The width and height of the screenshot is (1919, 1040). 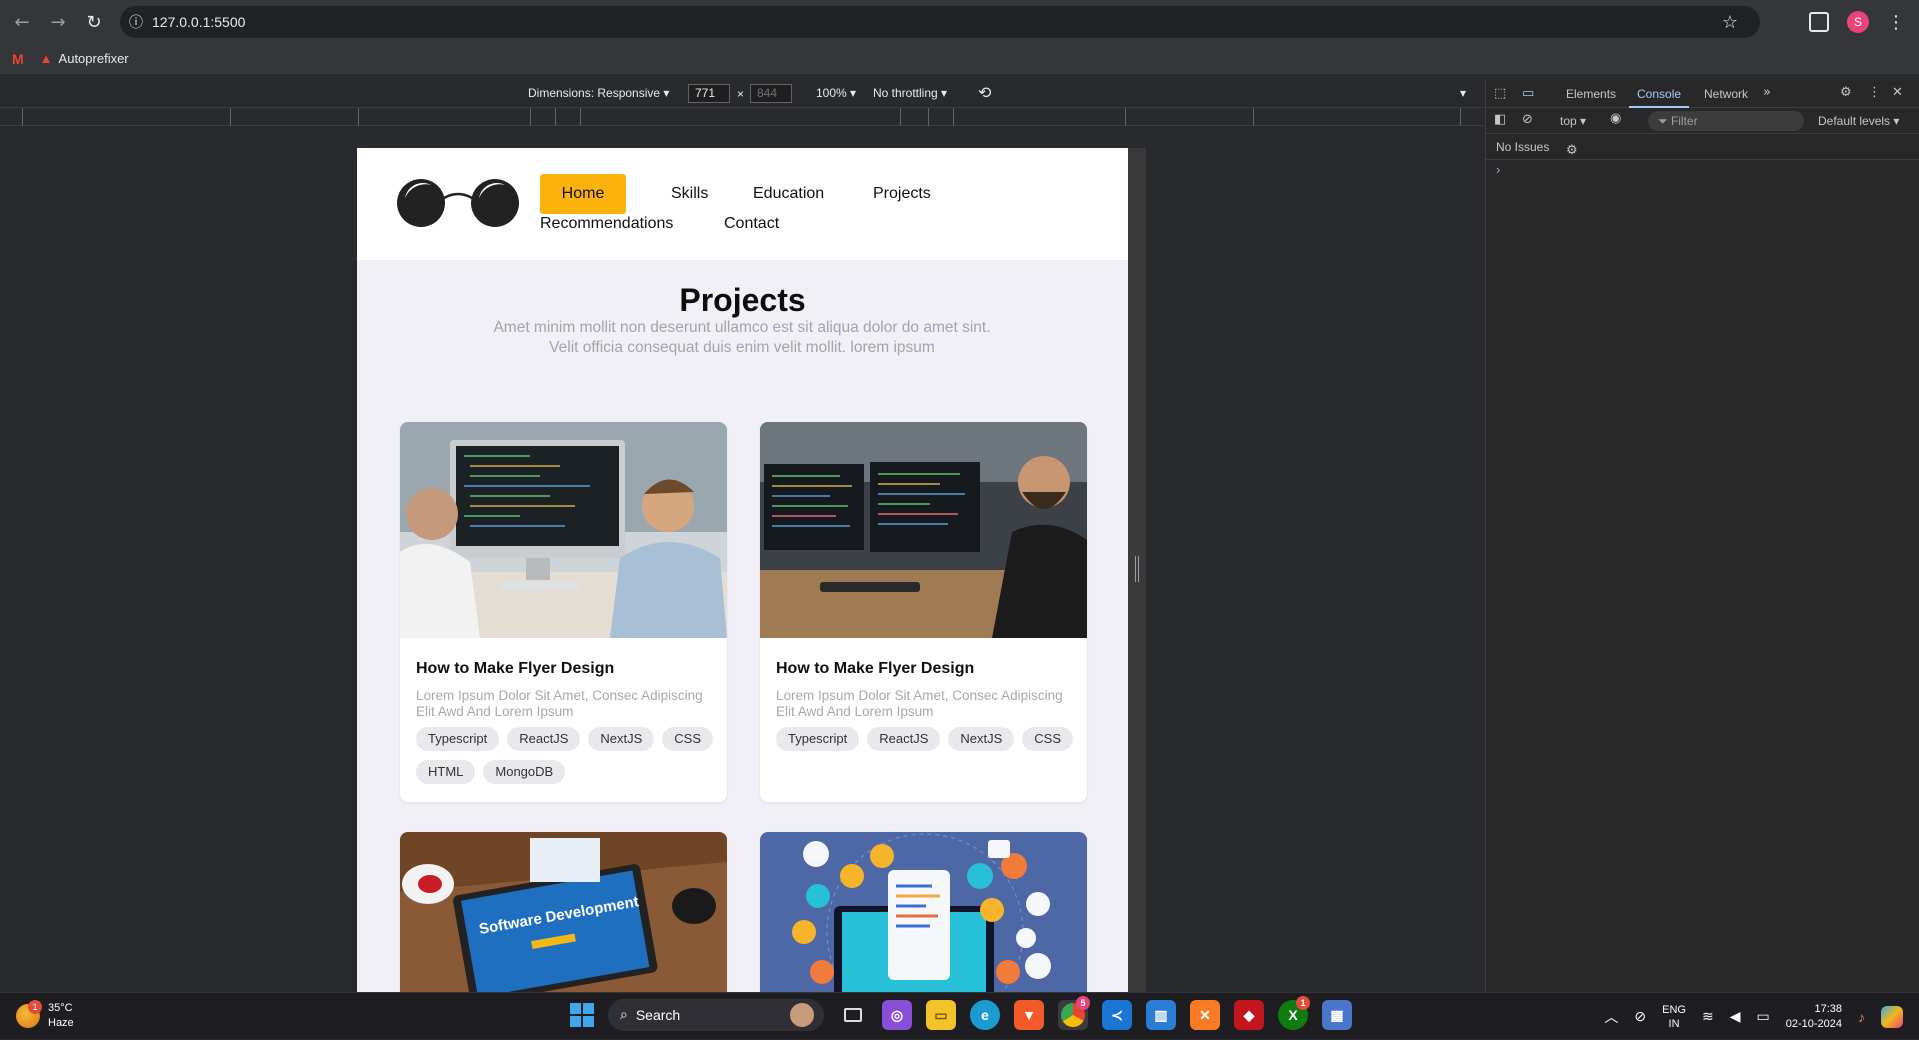 What do you see at coordinates (1161, 1015) in the screenshot?
I see `word-app-icon: ▥` at bounding box center [1161, 1015].